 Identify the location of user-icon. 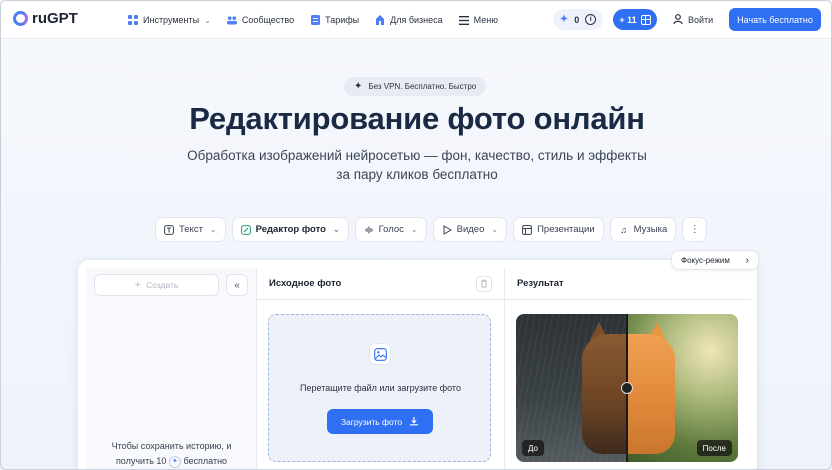
(678, 20).